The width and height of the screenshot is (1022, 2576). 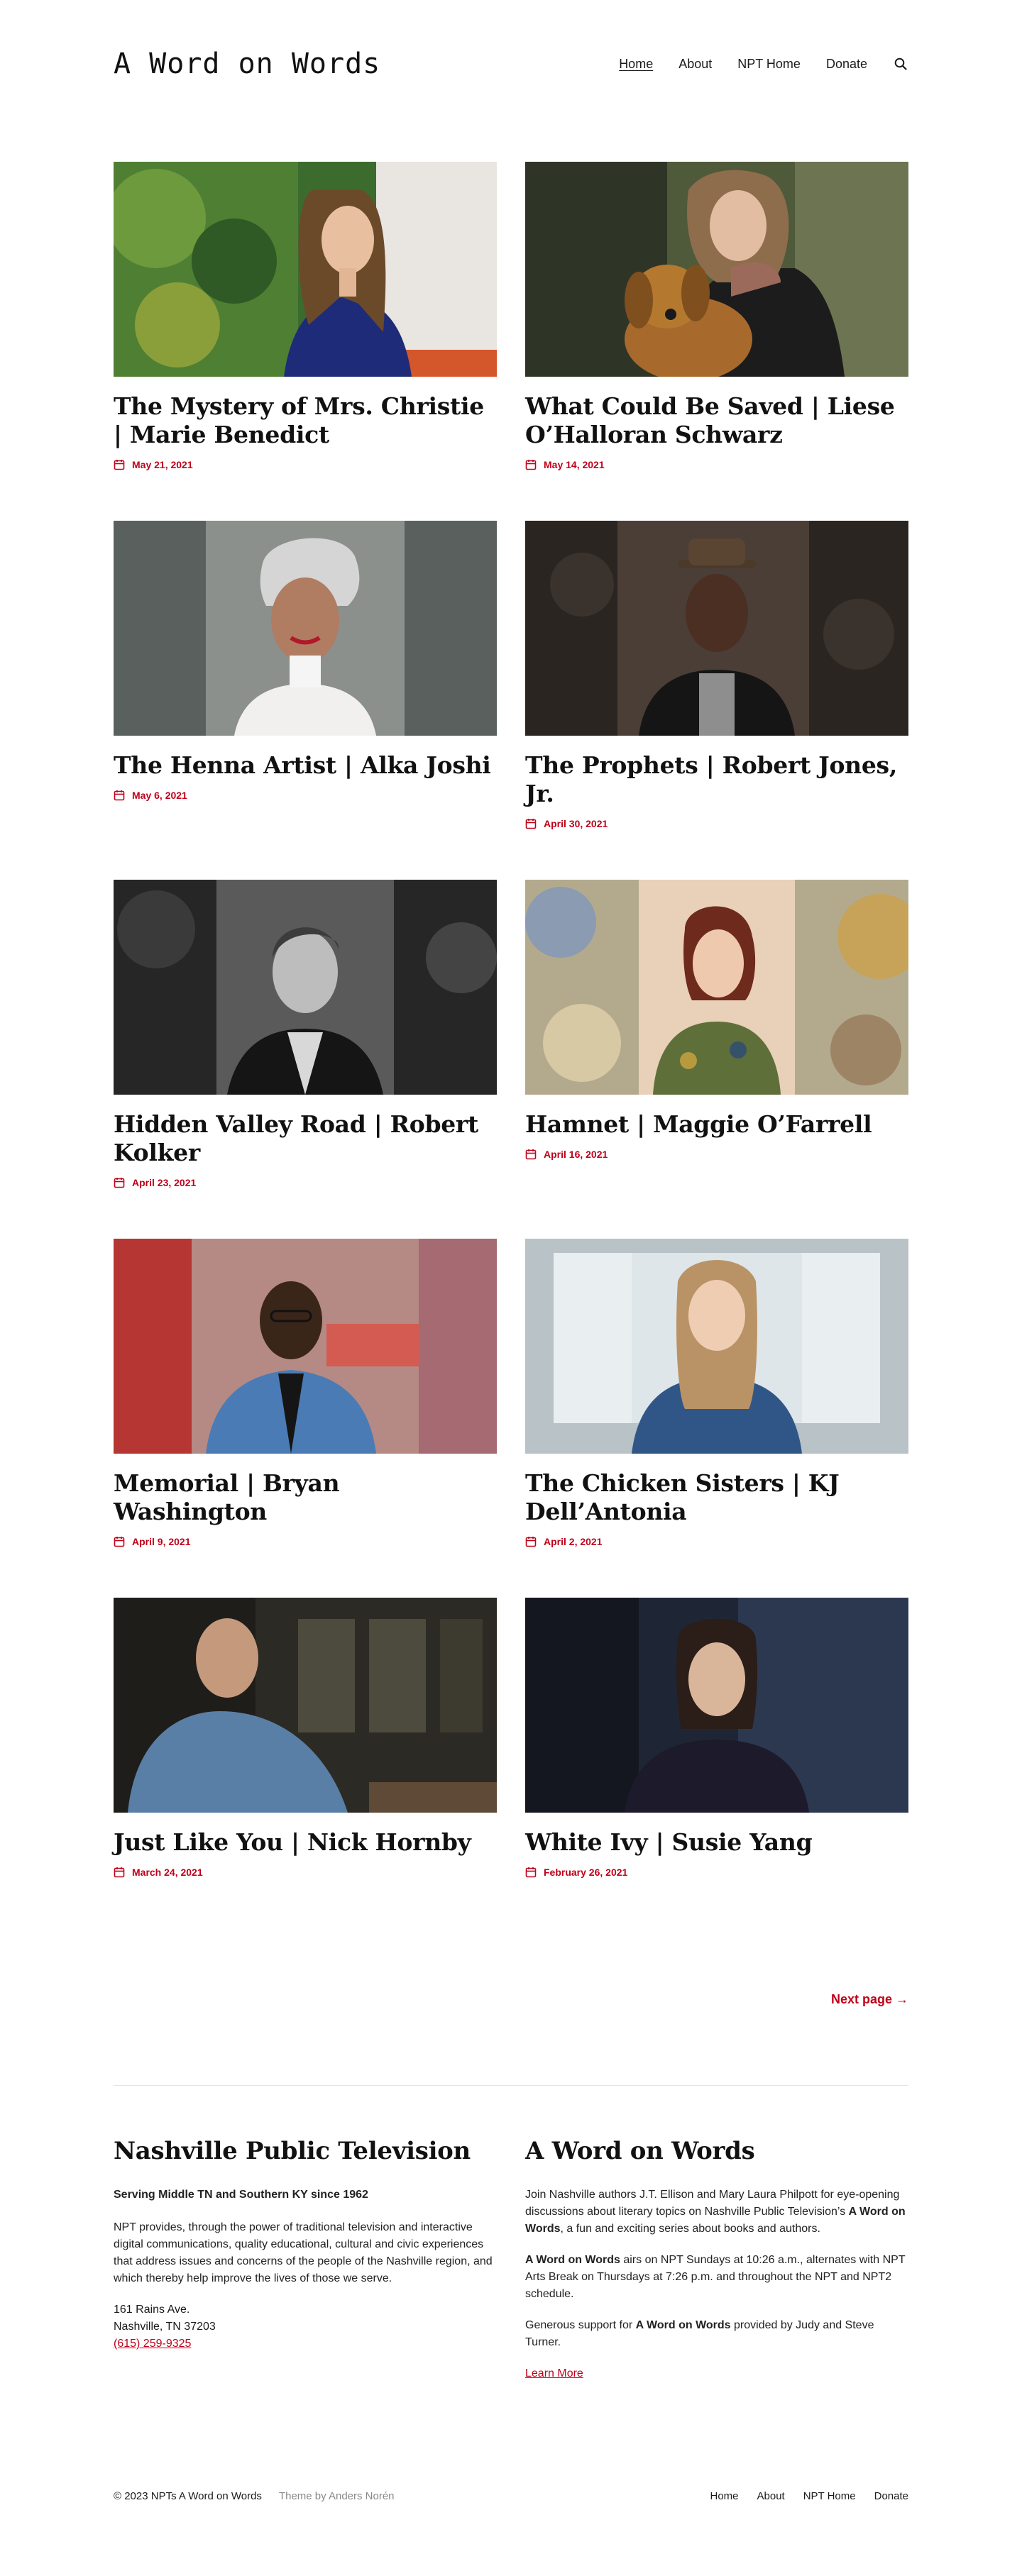 I want to click on nav-npt-home: NPT Home, so click(x=769, y=64).